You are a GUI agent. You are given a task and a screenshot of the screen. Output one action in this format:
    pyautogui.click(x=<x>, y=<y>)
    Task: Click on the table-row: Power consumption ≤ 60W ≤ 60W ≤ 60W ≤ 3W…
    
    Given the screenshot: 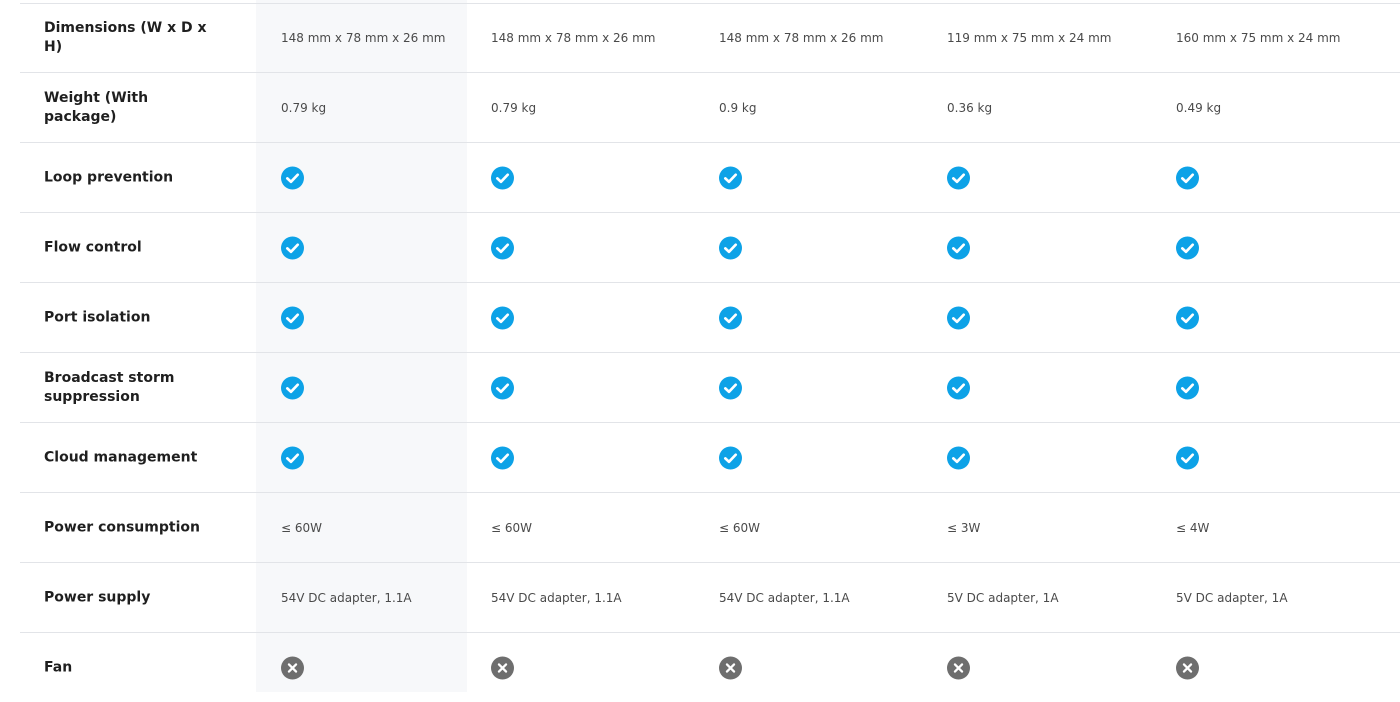 What is the action you would take?
    pyautogui.click(x=710, y=528)
    